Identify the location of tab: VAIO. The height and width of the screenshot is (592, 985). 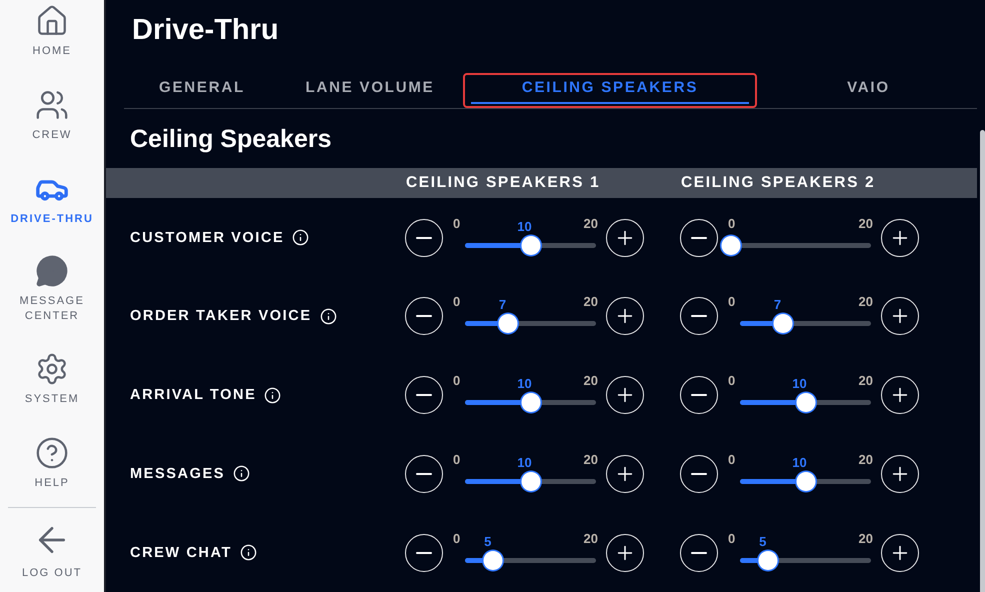
(868, 90).